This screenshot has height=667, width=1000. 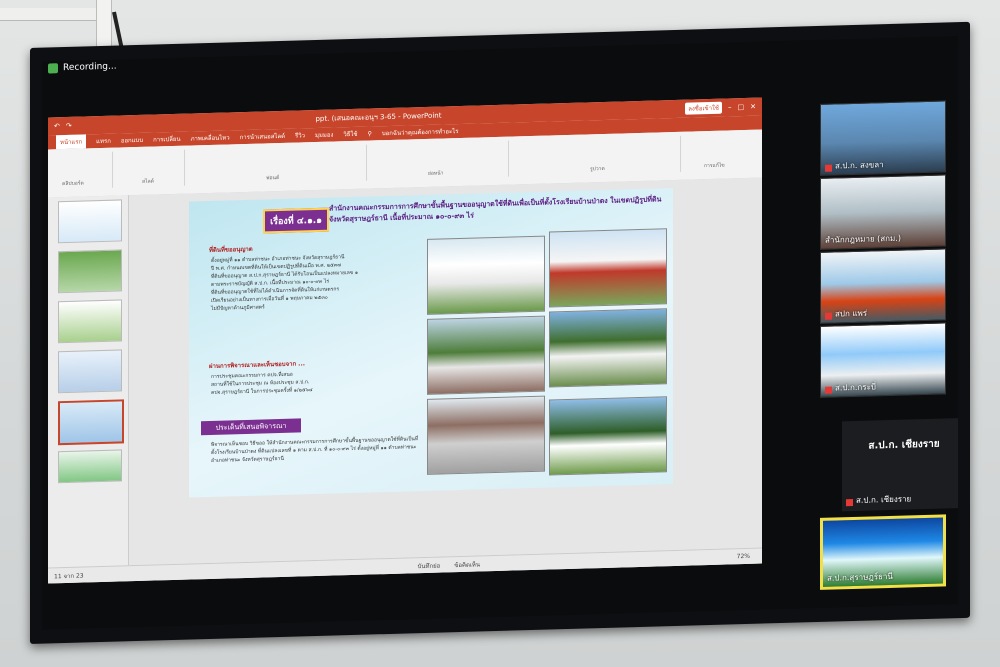 I want to click on shelter-photo, so click(x=486, y=435).